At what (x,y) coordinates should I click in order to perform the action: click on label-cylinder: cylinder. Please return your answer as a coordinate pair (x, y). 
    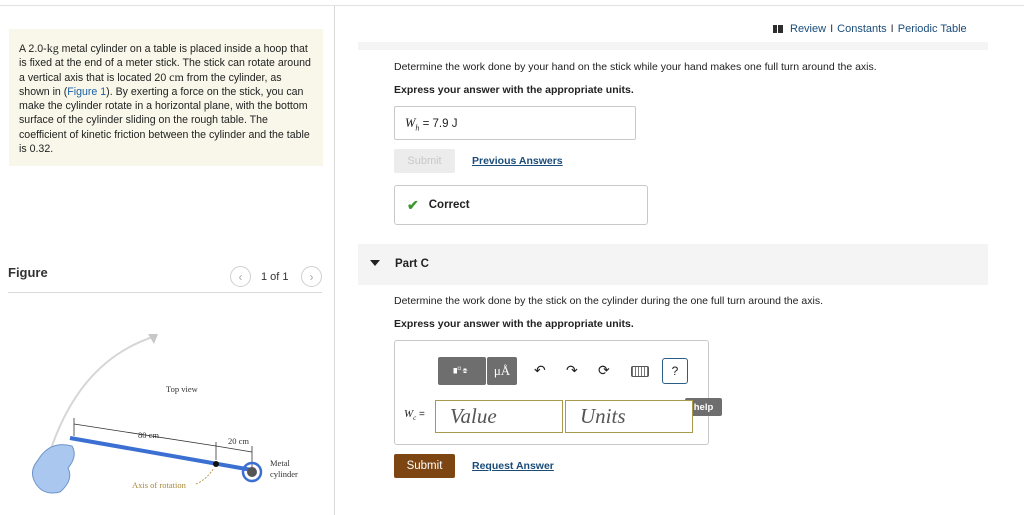
    Looking at the image, I should click on (284, 474).